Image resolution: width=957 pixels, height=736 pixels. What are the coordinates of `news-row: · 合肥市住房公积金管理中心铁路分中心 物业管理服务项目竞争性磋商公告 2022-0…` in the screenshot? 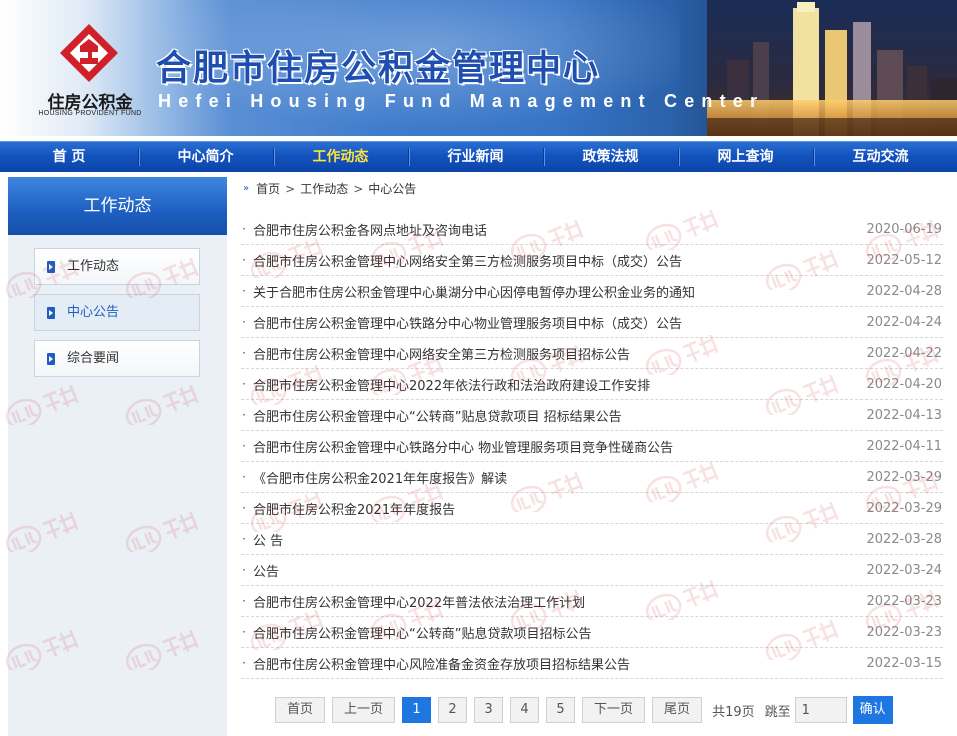 It's located at (592, 446).